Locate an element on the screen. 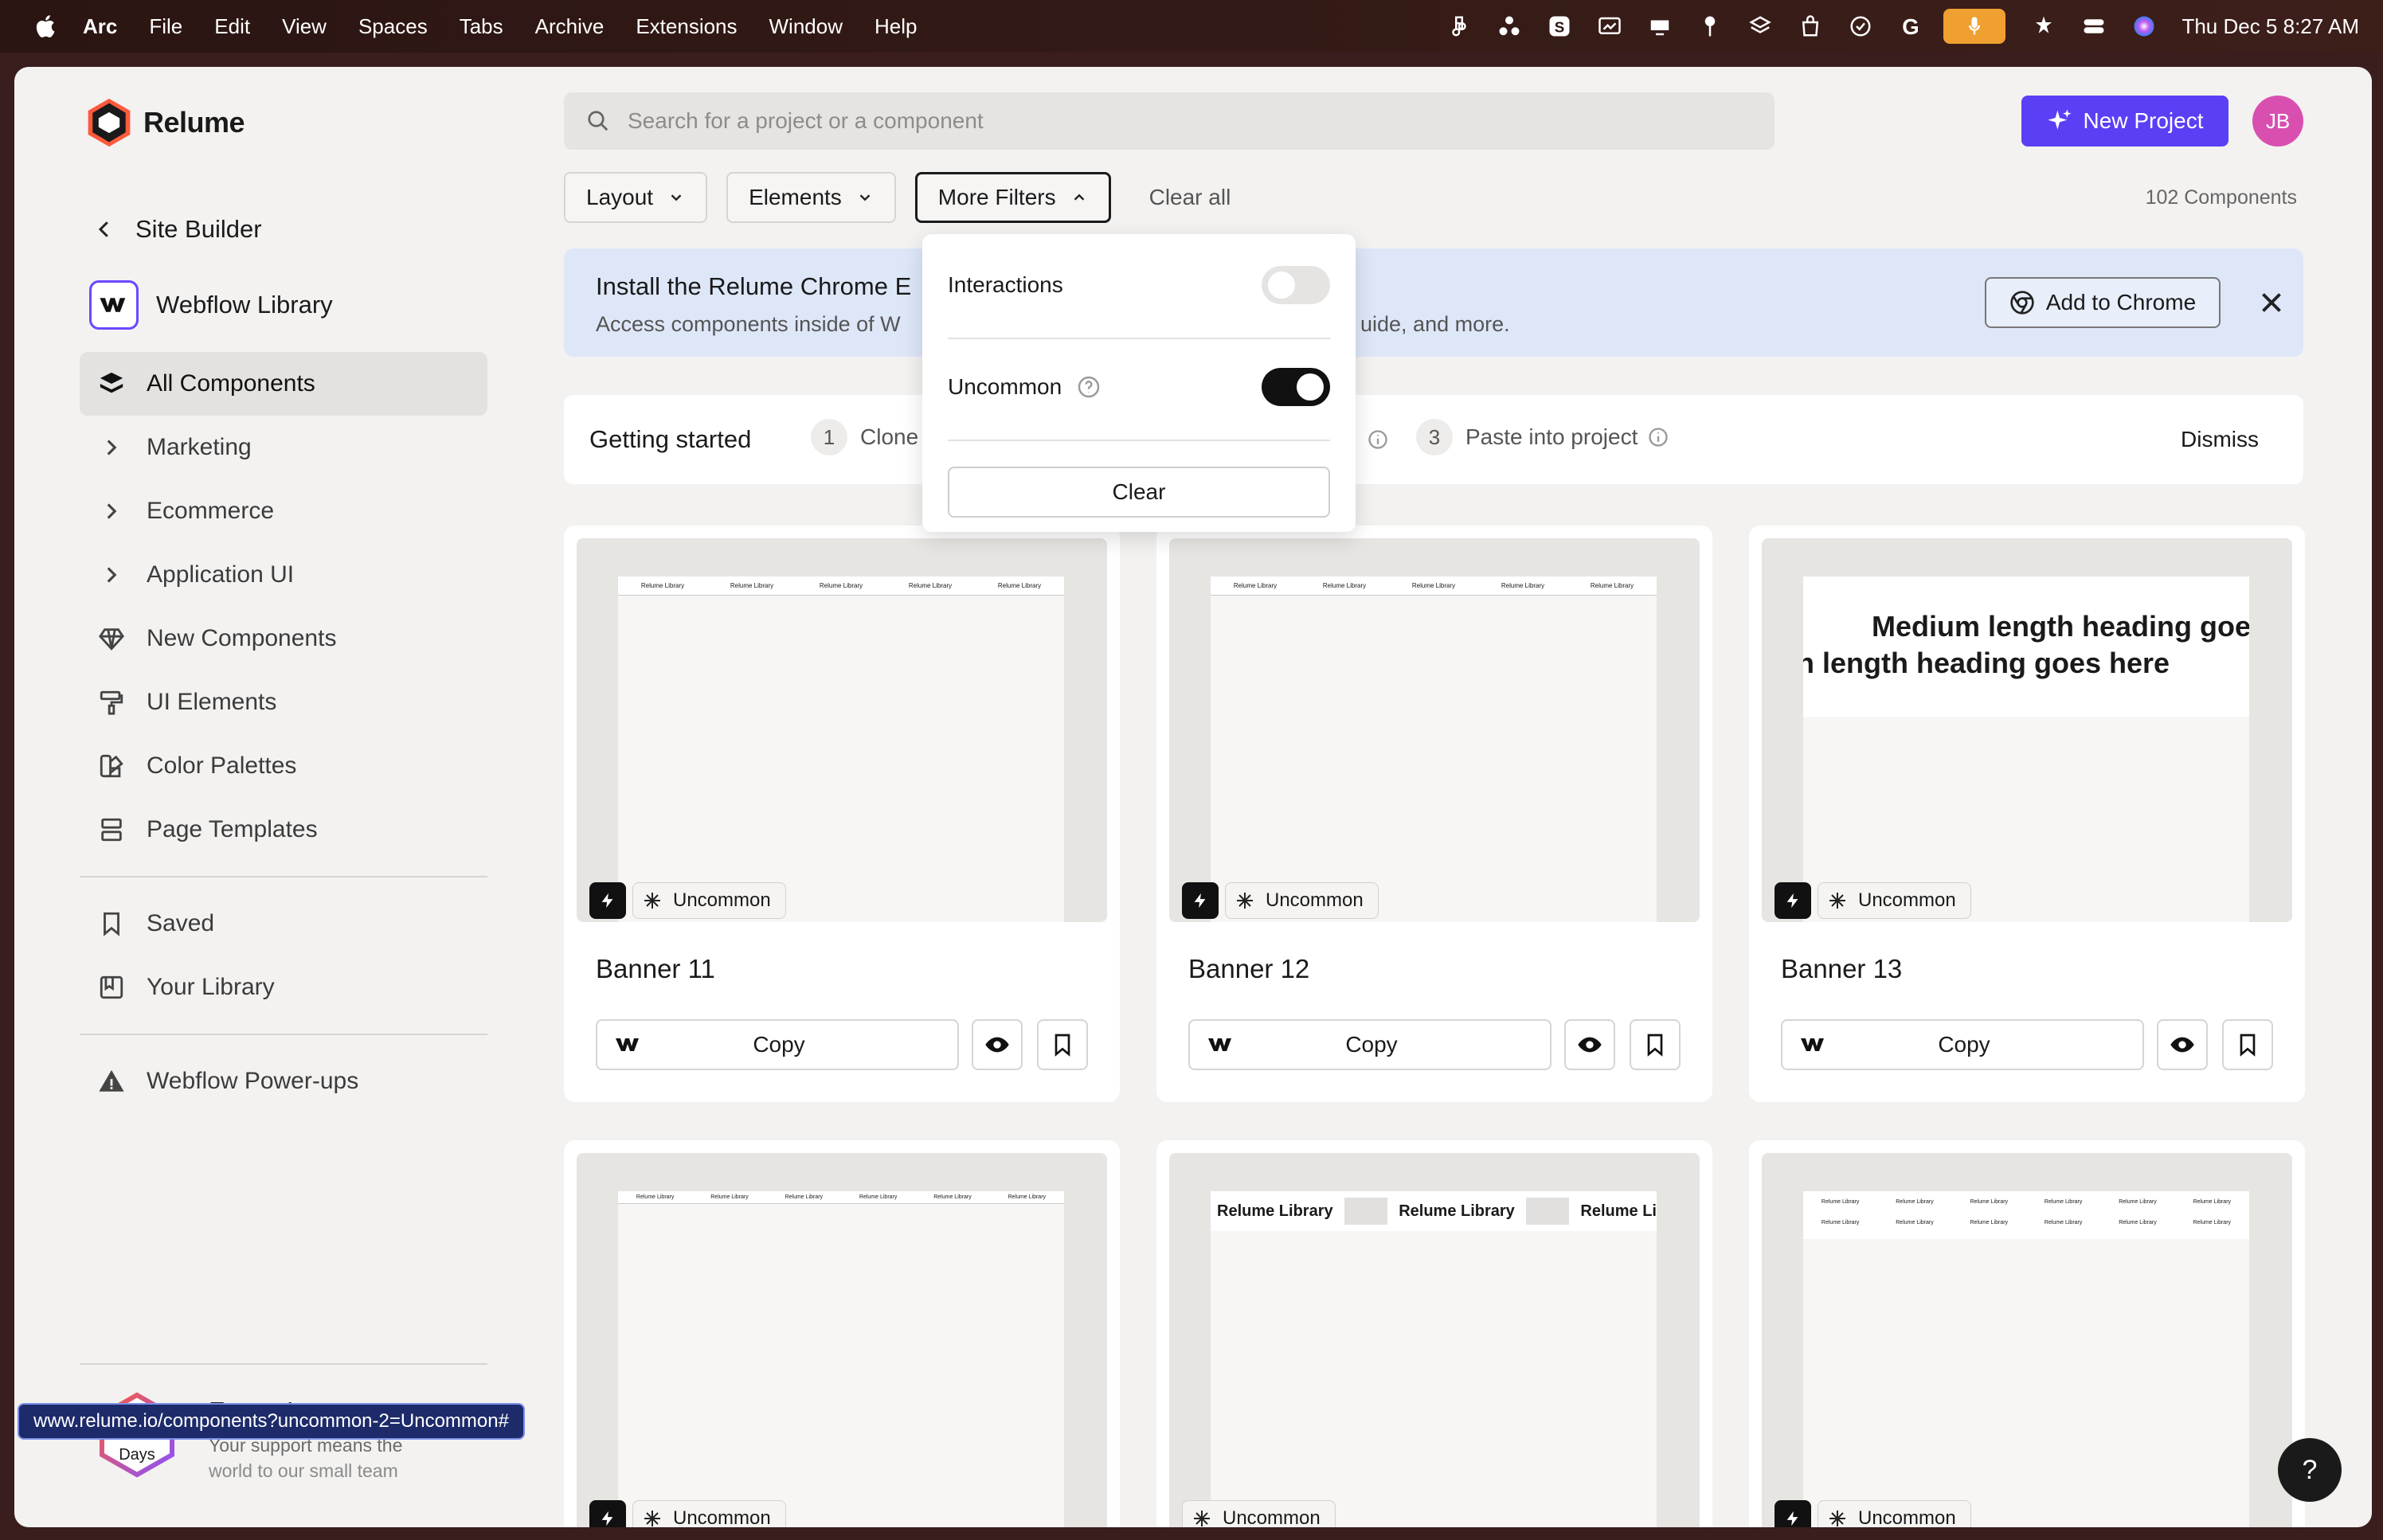 This screenshot has width=2383, height=1540. key-icon is located at coordinates (1710, 26).